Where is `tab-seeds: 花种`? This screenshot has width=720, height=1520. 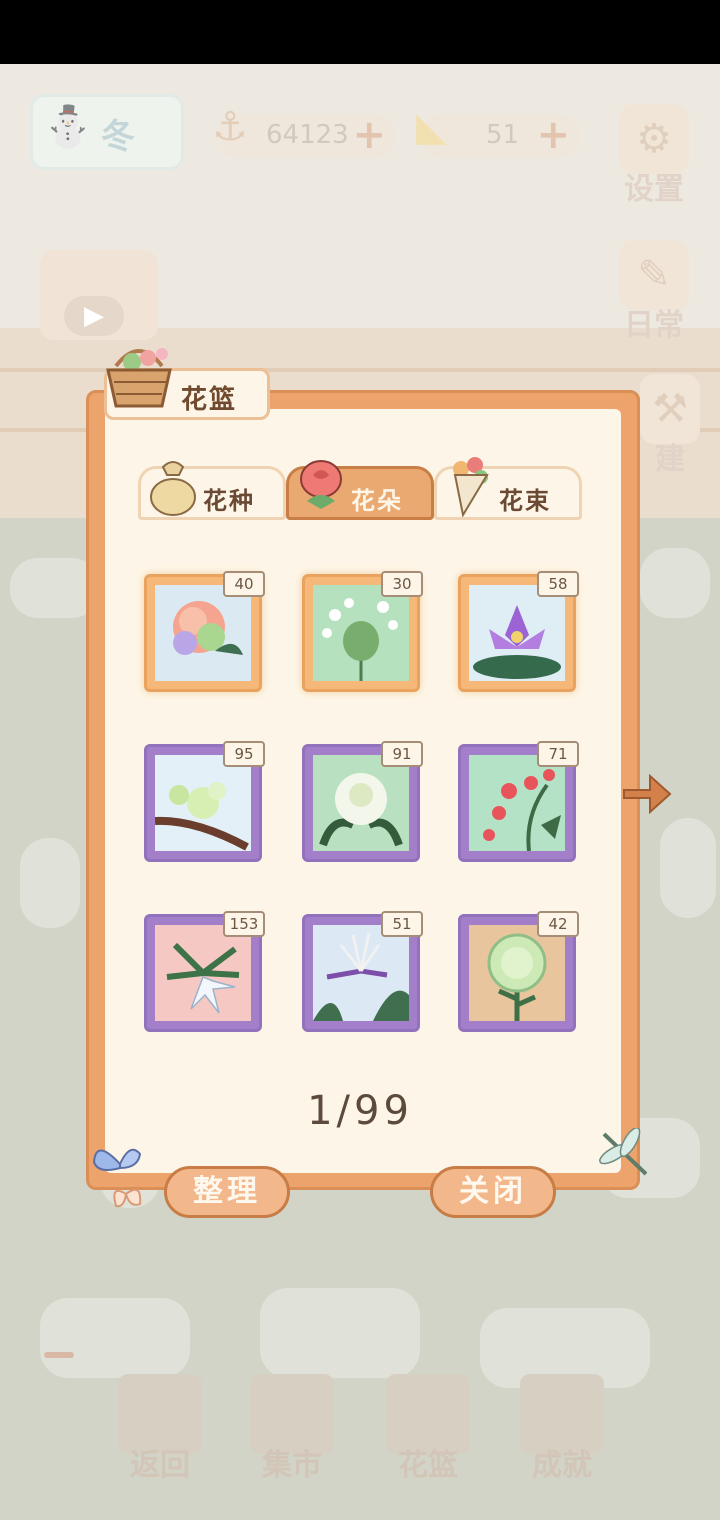
tab-seeds: 花种 is located at coordinates (212, 490).